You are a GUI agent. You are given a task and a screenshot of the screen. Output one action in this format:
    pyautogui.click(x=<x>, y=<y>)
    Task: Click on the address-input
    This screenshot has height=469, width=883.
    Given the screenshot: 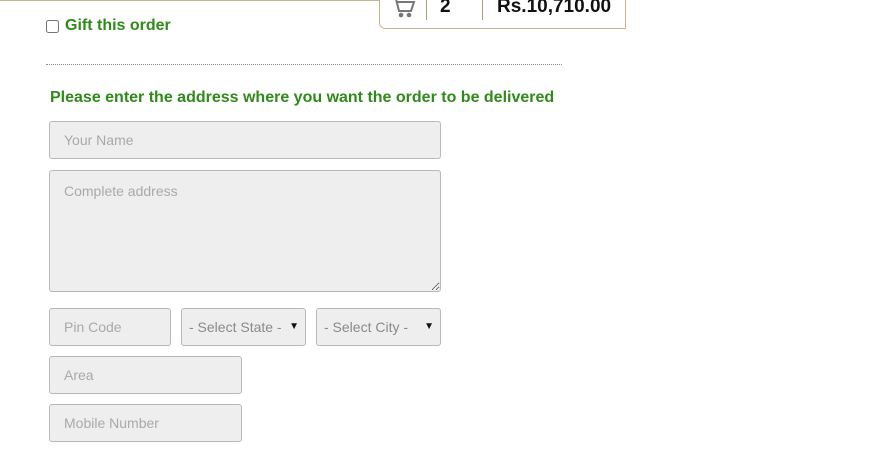 What is the action you would take?
    pyautogui.click(x=245, y=231)
    